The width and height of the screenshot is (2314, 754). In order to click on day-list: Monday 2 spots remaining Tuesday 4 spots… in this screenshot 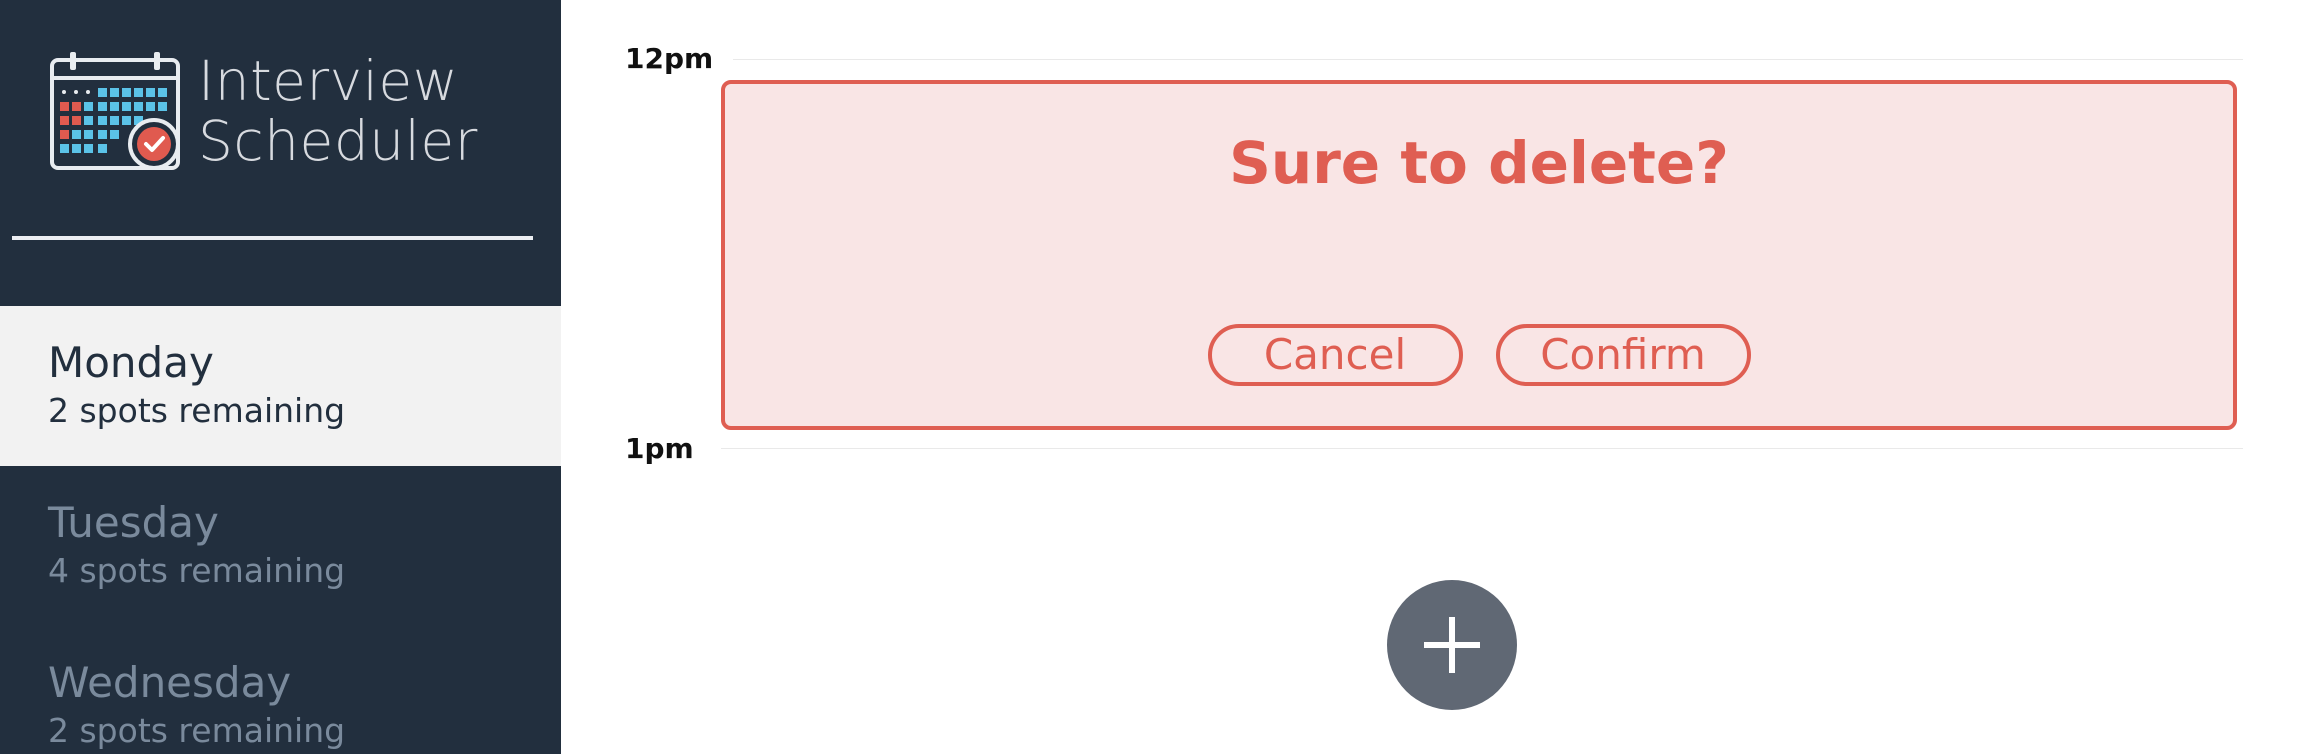, I will do `click(280, 530)`.